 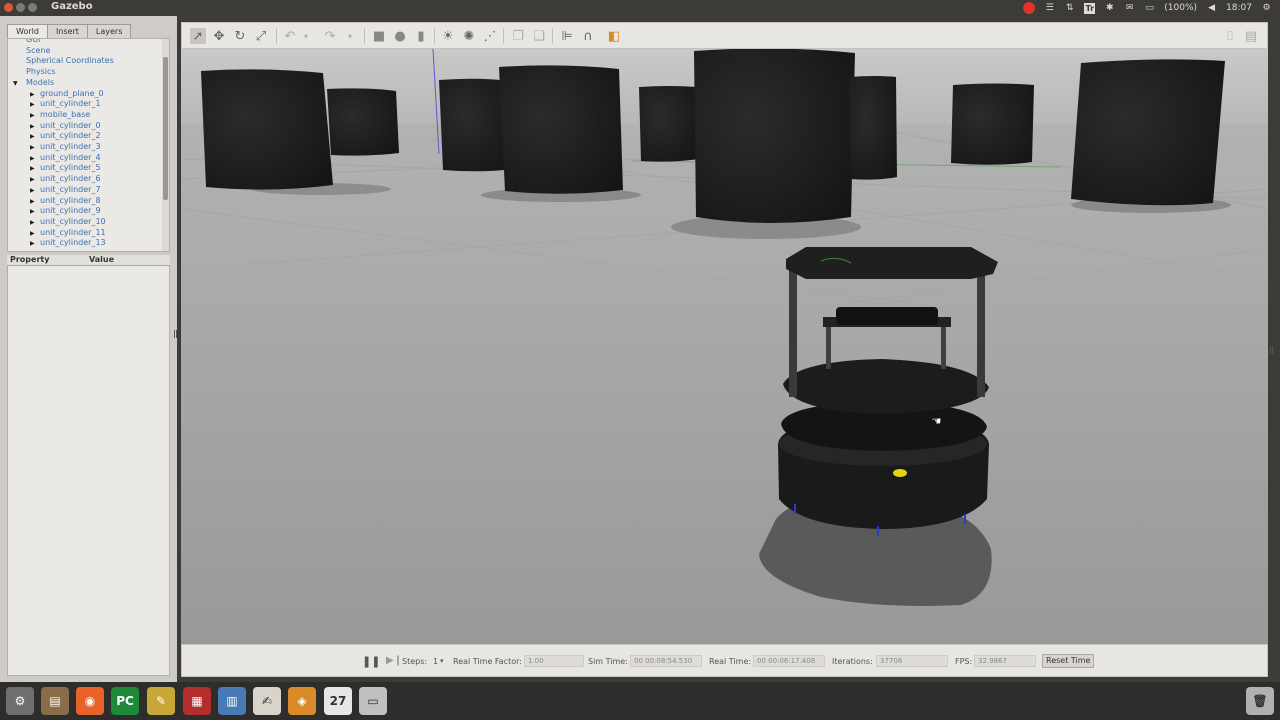 I want to click on value-column-header: Value, so click(x=101, y=260).